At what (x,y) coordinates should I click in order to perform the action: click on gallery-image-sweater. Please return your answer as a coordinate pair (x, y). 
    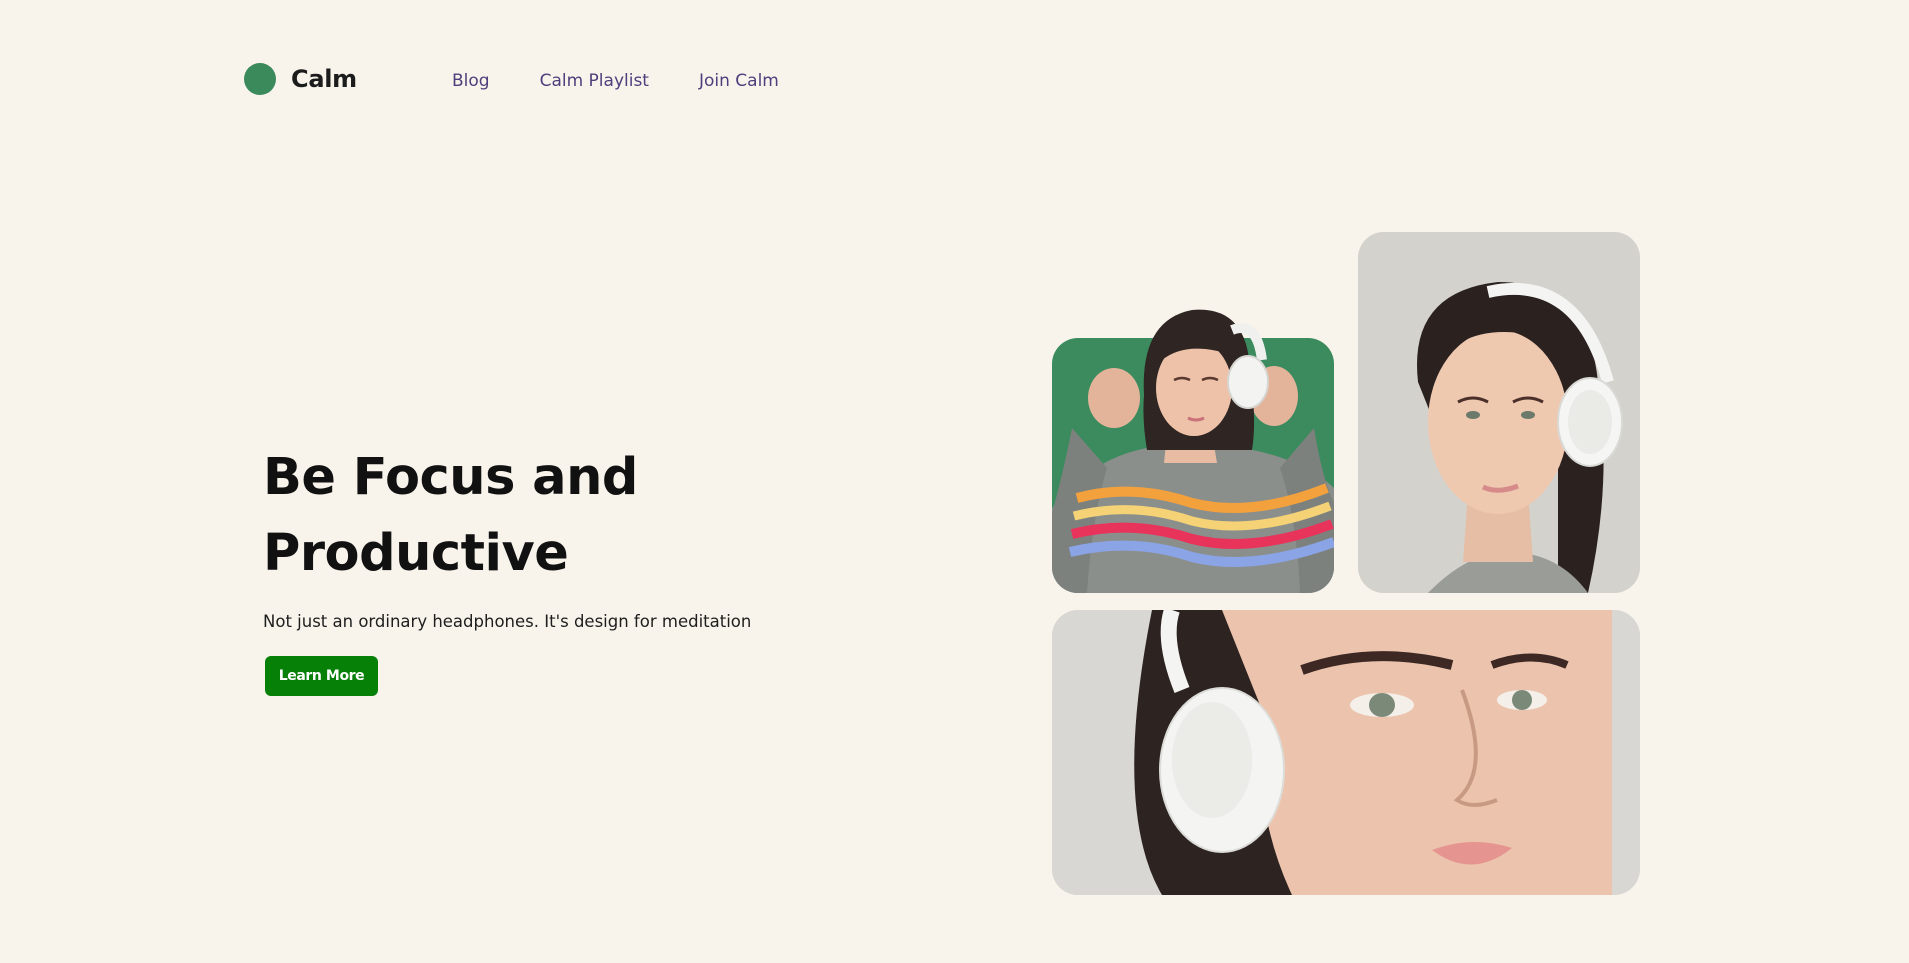
    Looking at the image, I should click on (1193, 451).